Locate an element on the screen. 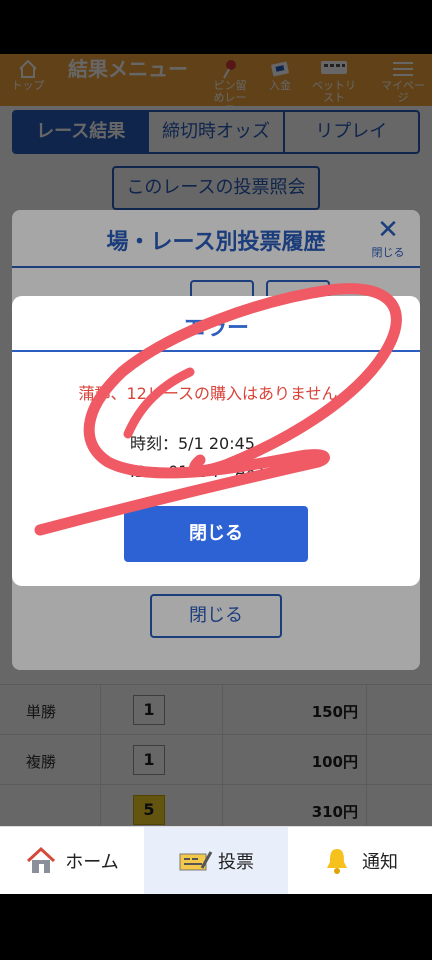 The height and width of the screenshot is (960, 432). error-message: 蒲郡、12レースの購入はありません。 is located at coordinates (216, 393).